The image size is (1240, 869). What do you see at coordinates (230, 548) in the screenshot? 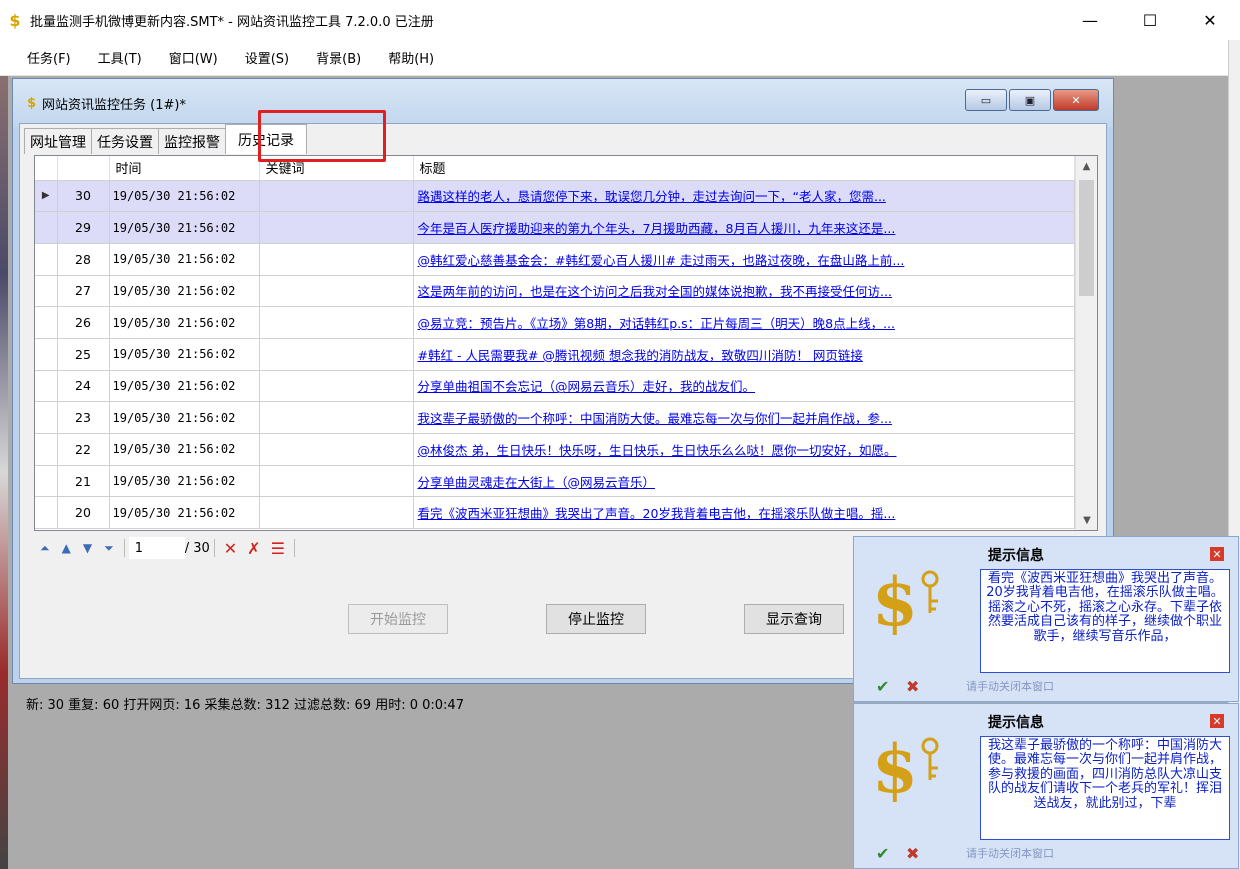
I see `delete-icon: ✕` at bounding box center [230, 548].